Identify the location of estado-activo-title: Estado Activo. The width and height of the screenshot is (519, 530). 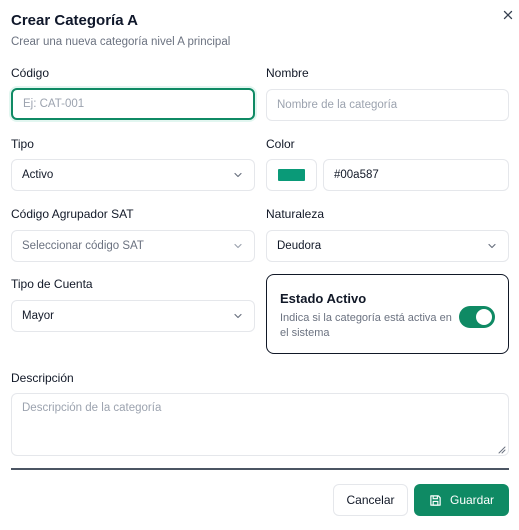
(323, 298).